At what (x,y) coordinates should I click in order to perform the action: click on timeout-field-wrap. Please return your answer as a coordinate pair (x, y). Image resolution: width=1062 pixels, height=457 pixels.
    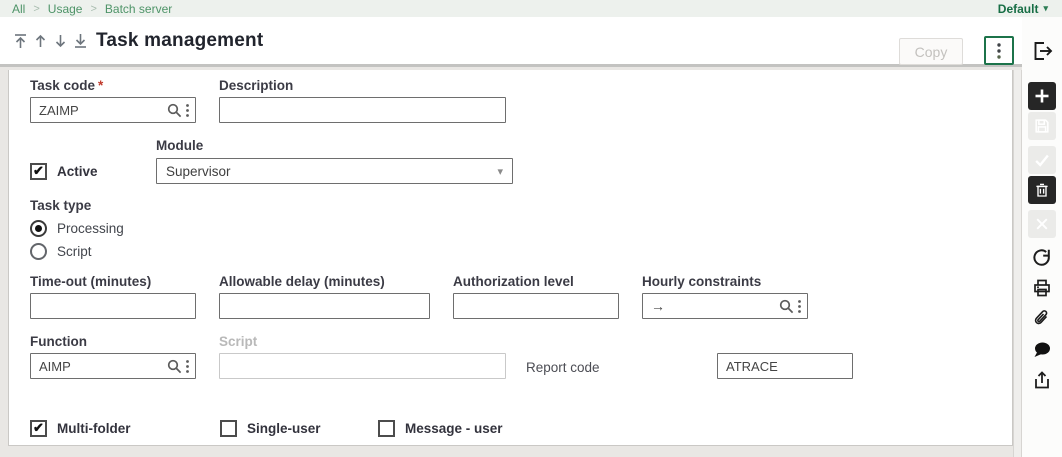
    Looking at the image, I should click on (113, 306).